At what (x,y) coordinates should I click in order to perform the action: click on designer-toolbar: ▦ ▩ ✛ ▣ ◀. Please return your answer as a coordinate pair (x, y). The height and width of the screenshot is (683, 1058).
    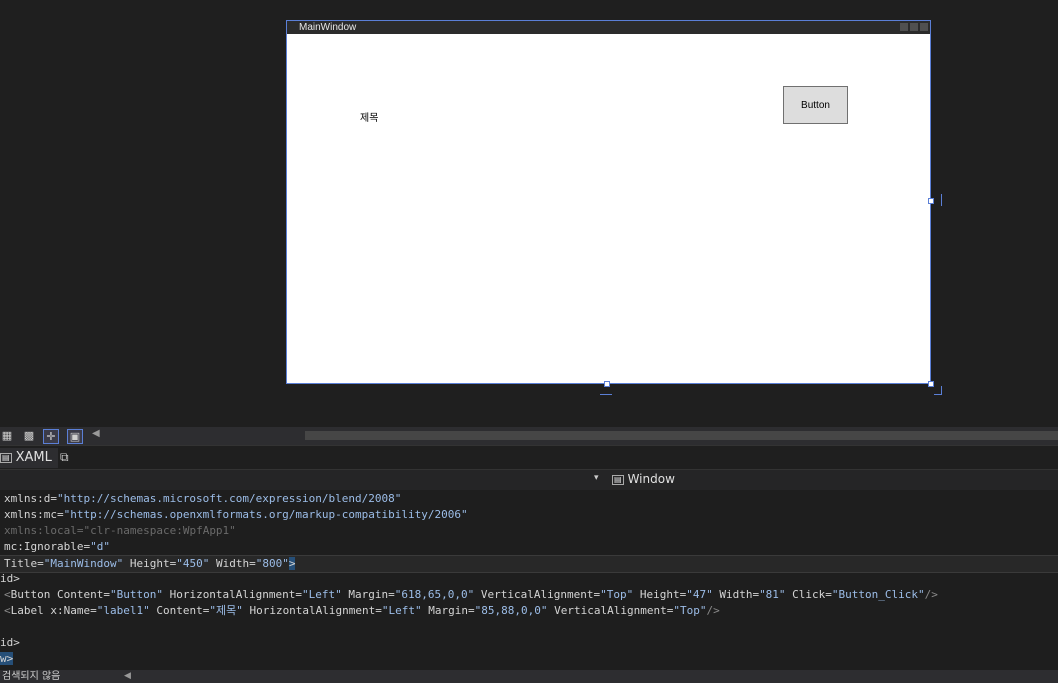
    Looking at the image, I should click on (529, 436).